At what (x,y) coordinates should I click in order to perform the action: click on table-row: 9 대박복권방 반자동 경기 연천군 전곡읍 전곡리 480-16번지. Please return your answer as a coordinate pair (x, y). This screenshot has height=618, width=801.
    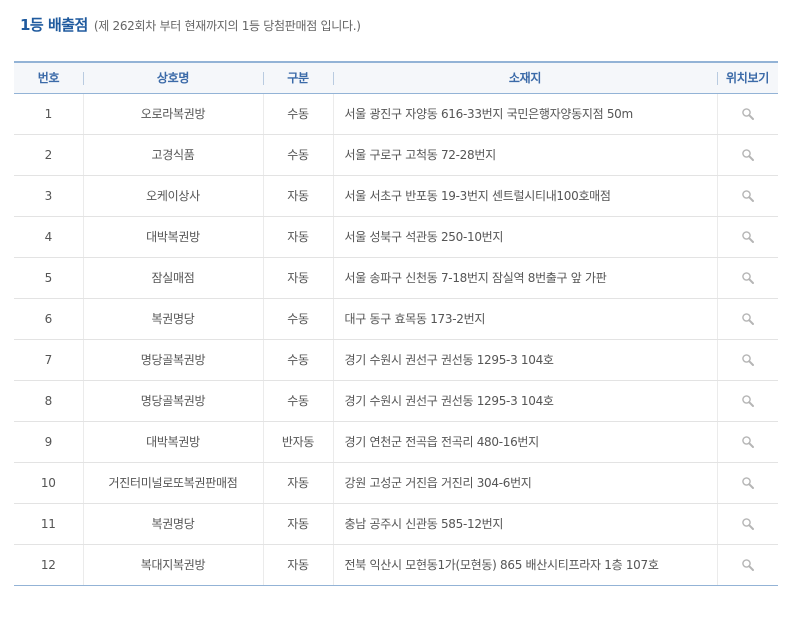
    Looking at the image, I should click on (396, 442).